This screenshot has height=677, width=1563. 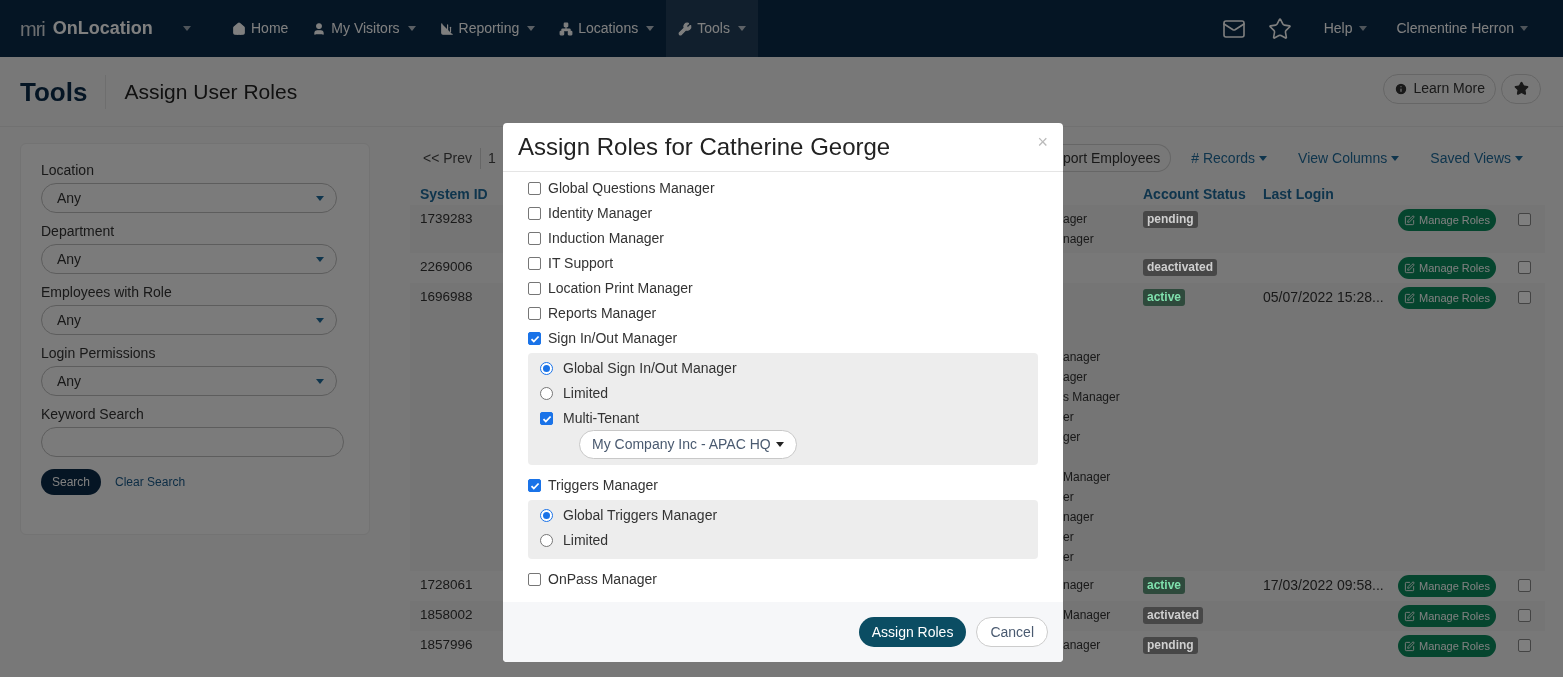 I want to click on view-columns-dropdown: View Columns, so click(x=1349, y=158).